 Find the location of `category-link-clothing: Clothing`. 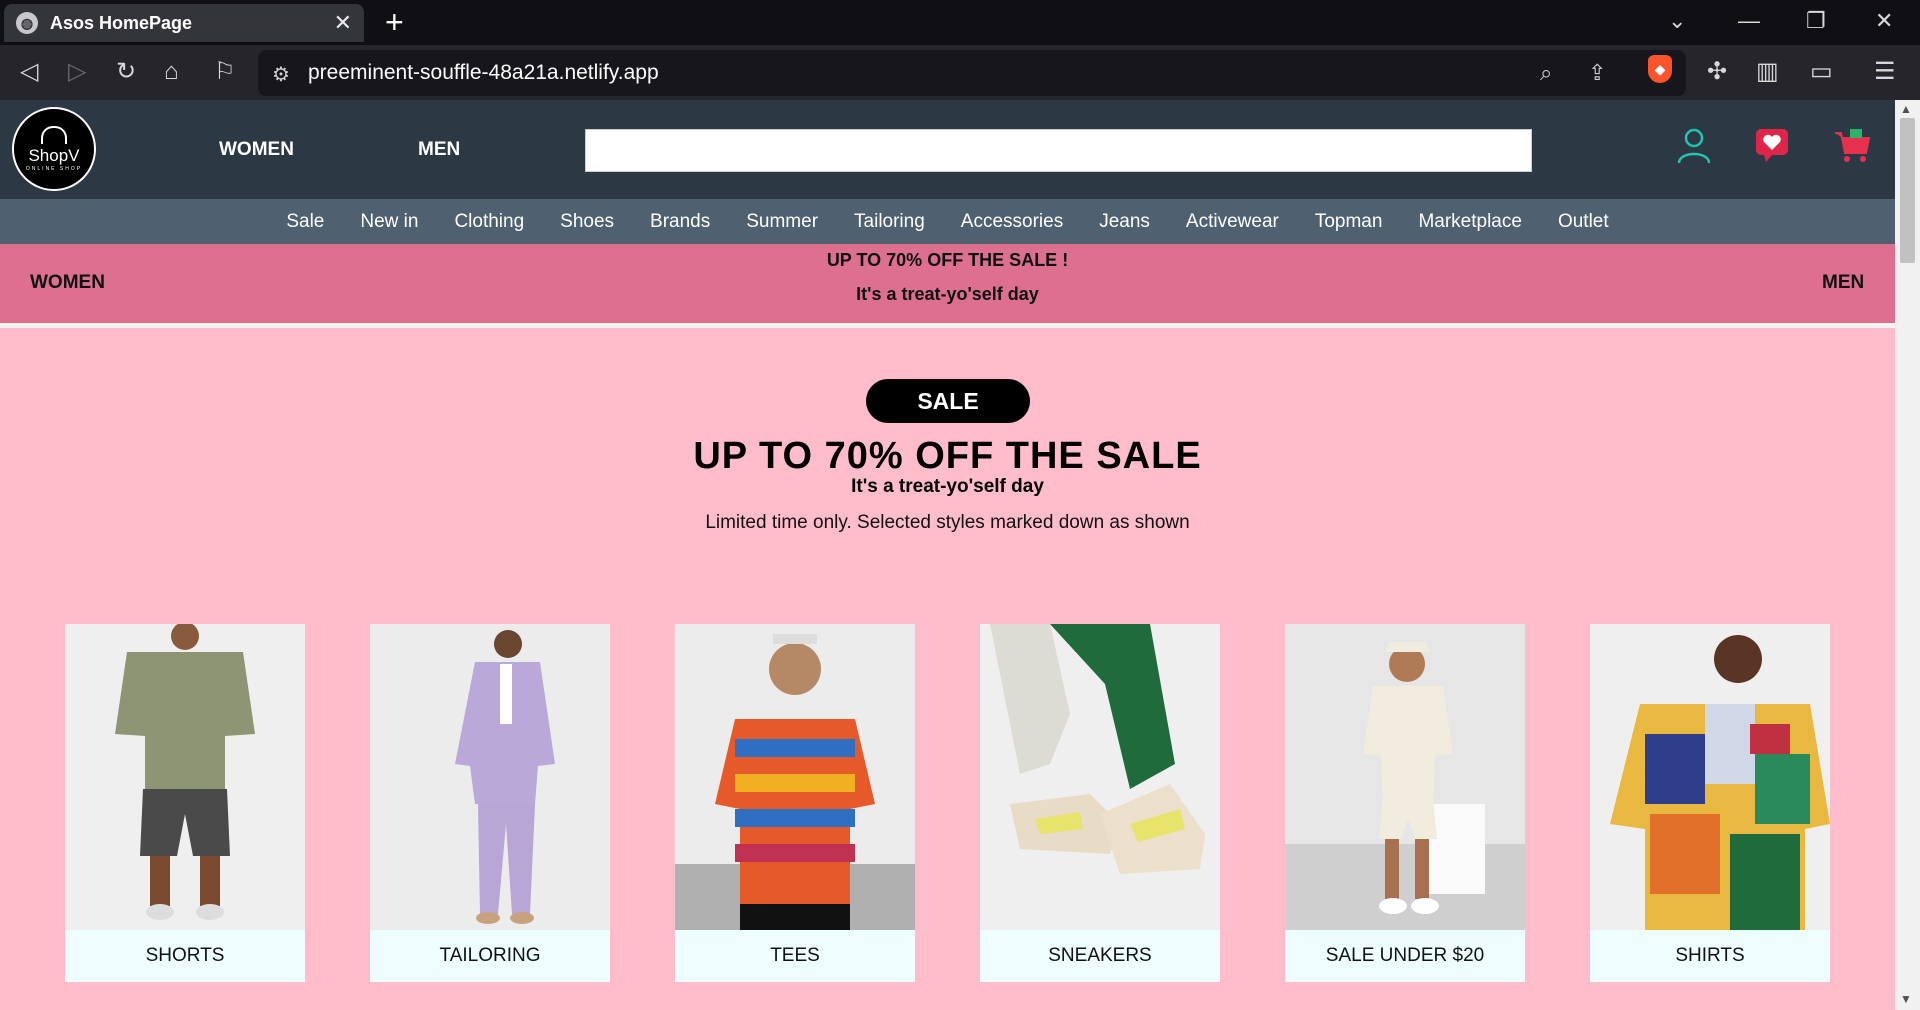

category-link-clothing: Clothing is located at coordinates (489, 222).